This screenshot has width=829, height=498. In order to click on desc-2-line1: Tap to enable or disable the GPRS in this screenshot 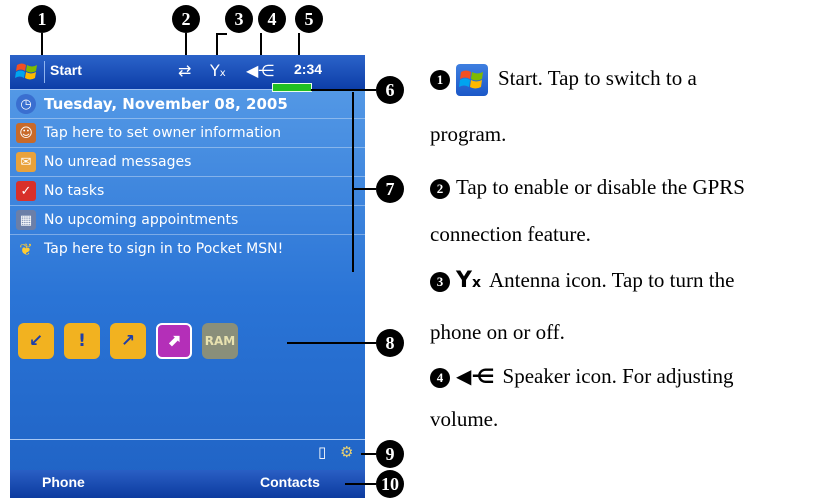, I will do `click(600, 187)`.